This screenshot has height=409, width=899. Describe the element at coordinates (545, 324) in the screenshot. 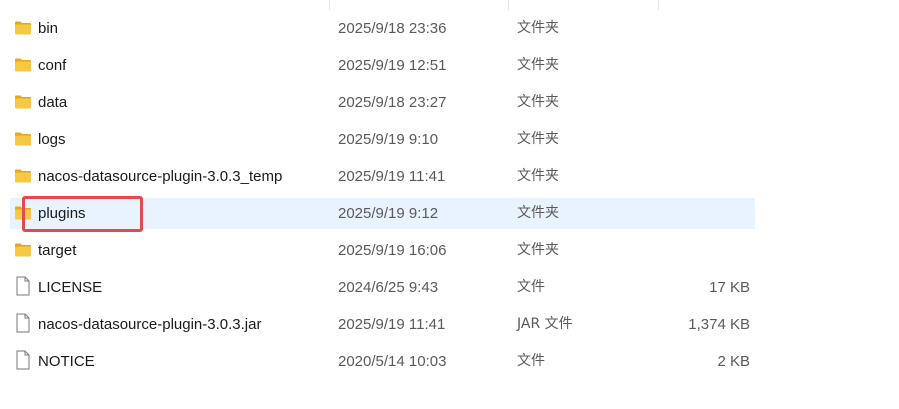

I see `file-type: JAR 文件` at that location.